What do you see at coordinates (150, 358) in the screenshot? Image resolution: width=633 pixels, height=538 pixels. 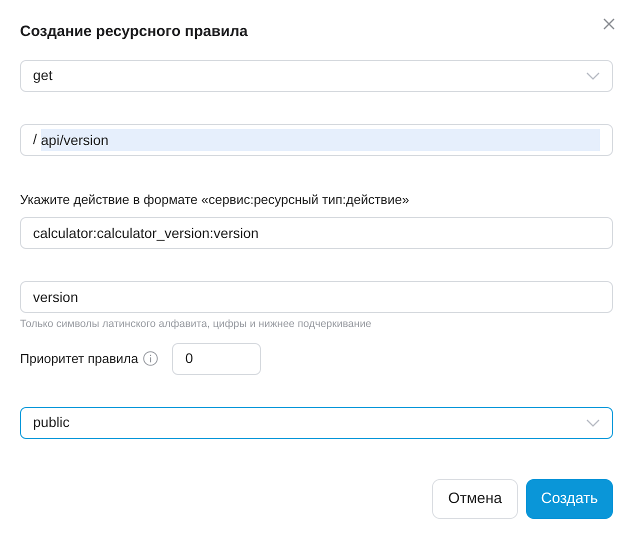 I see `info-icon` at bounding box center [150, 358].